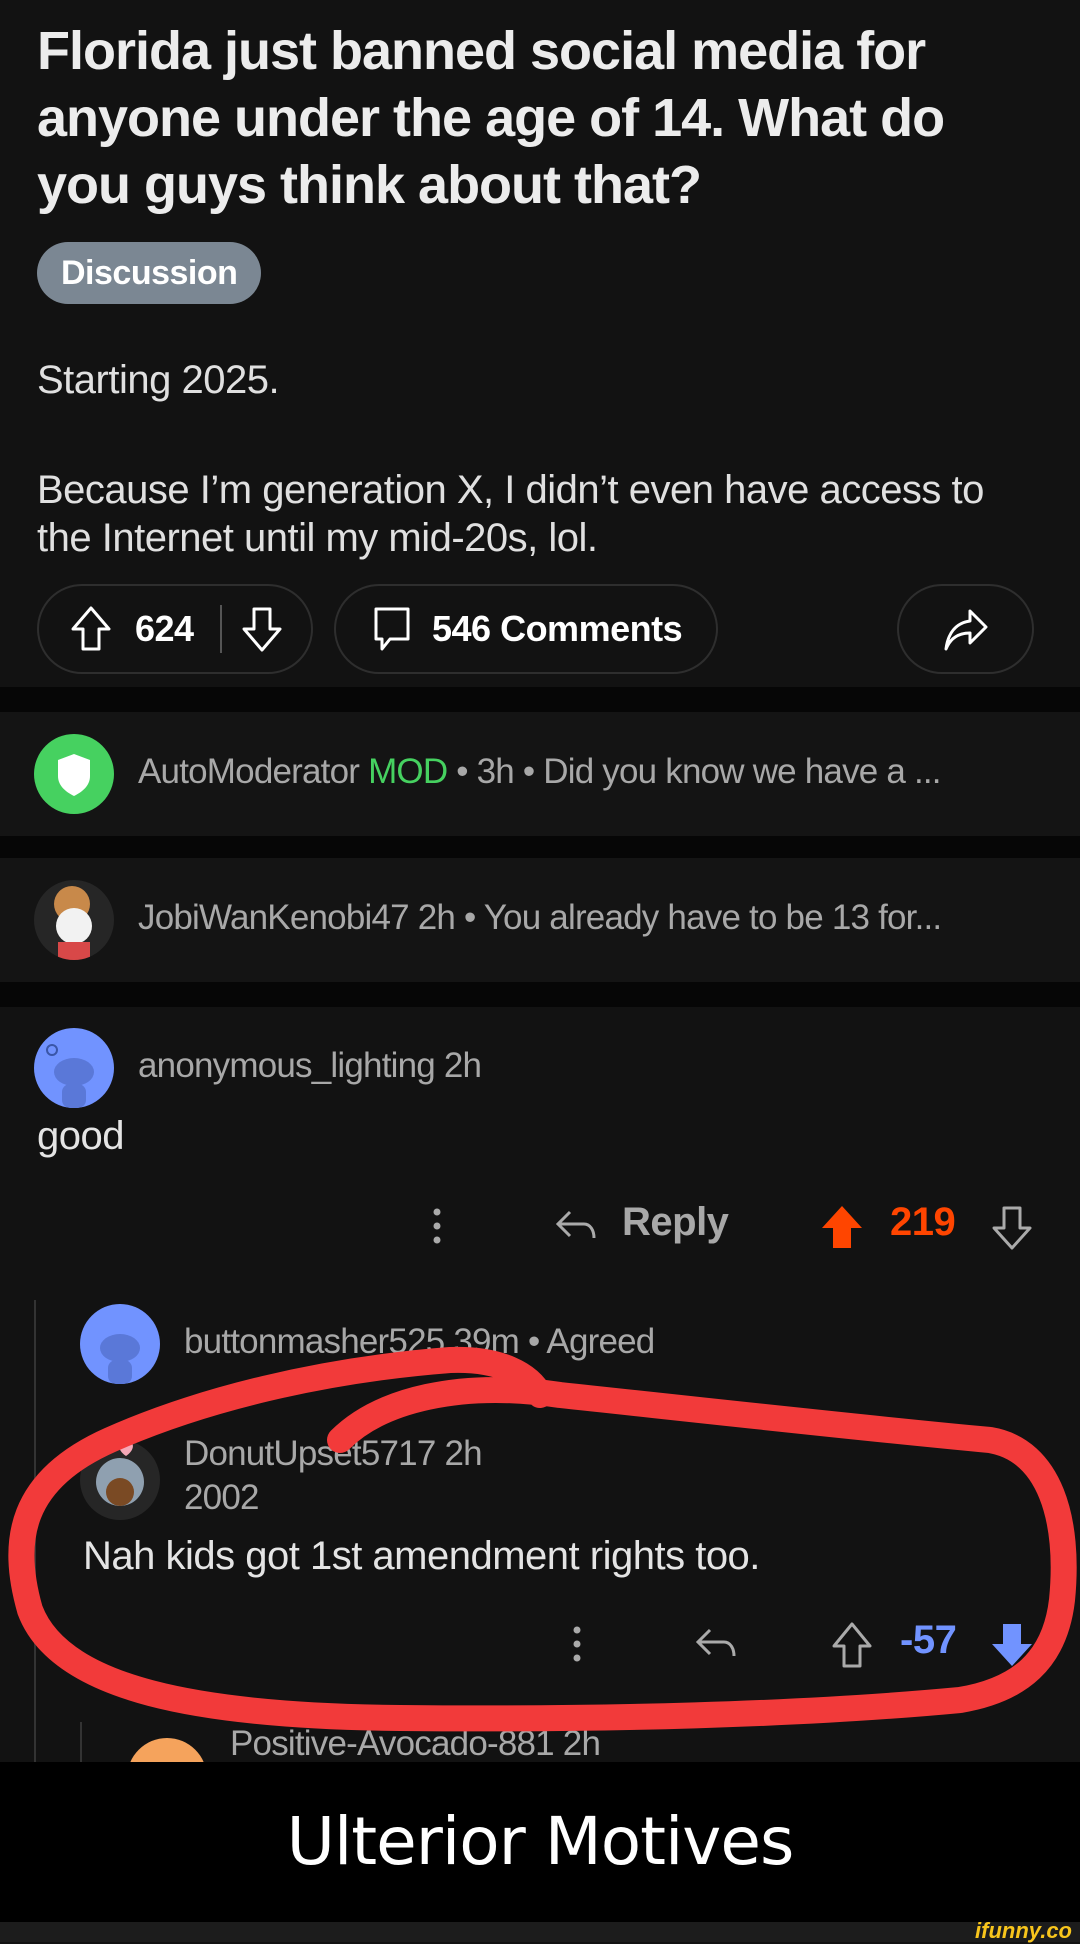 The image size is (1080, 1944). Describe the element at coordinates (540, 1930) in the screenshot. I see `watermark-bar: ifunny.co` at that location.